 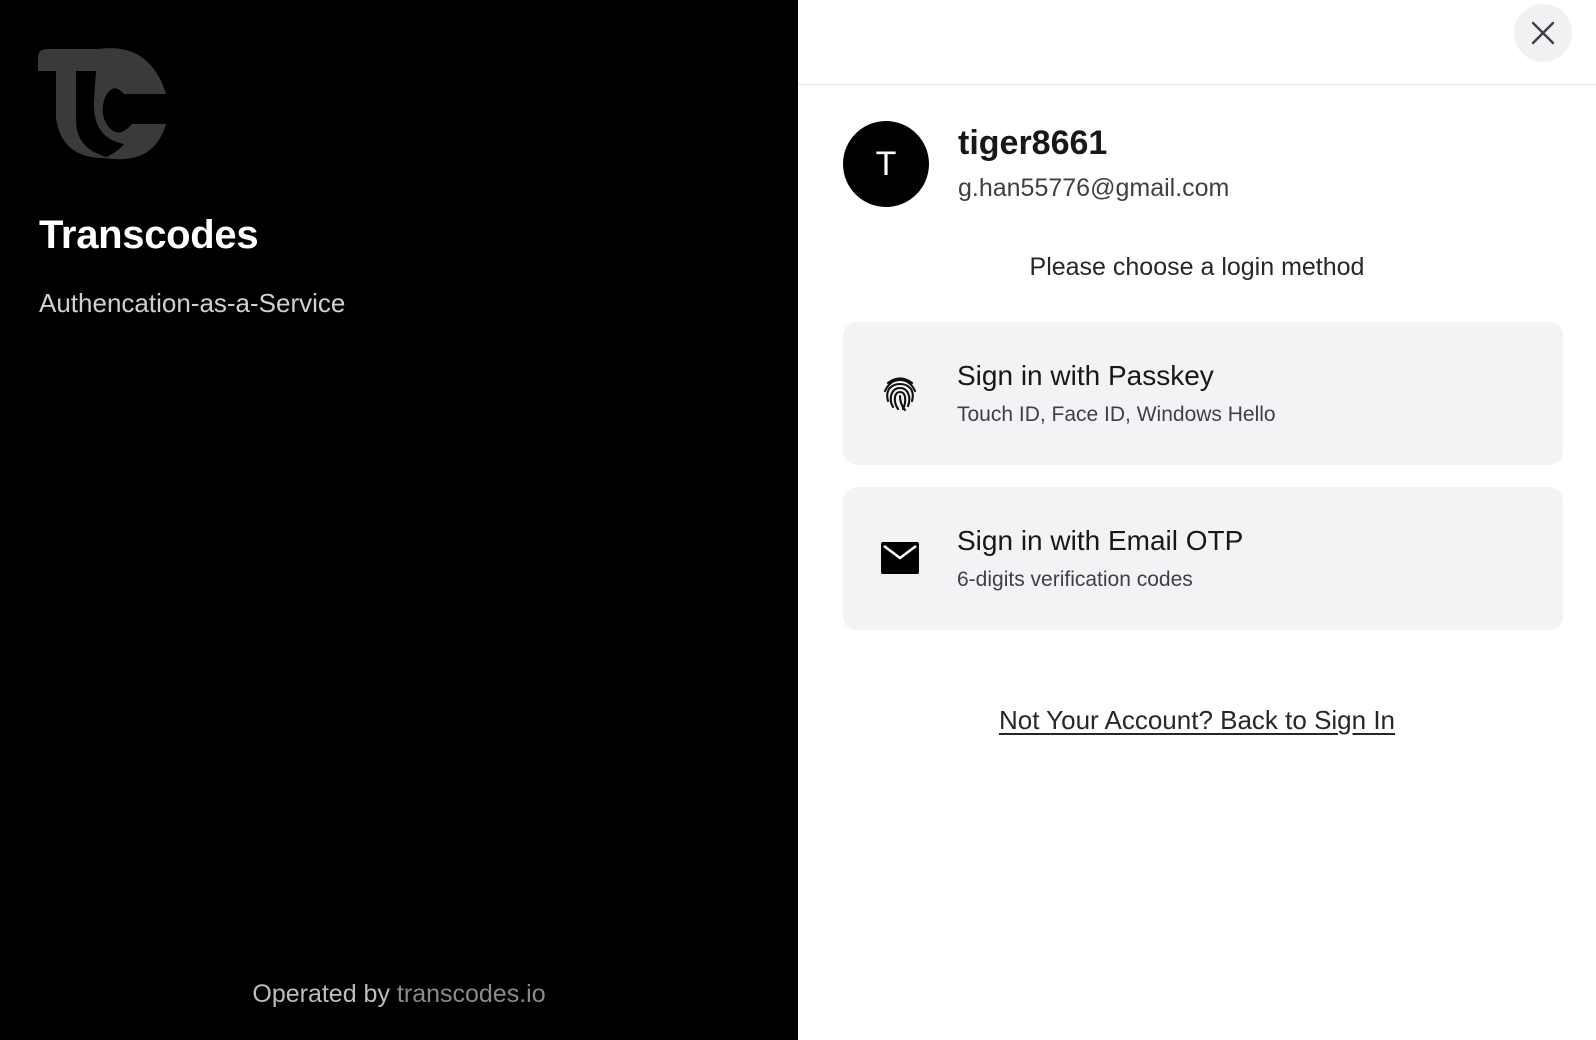 I want to click on close-button, so click(x=1543, y=33).